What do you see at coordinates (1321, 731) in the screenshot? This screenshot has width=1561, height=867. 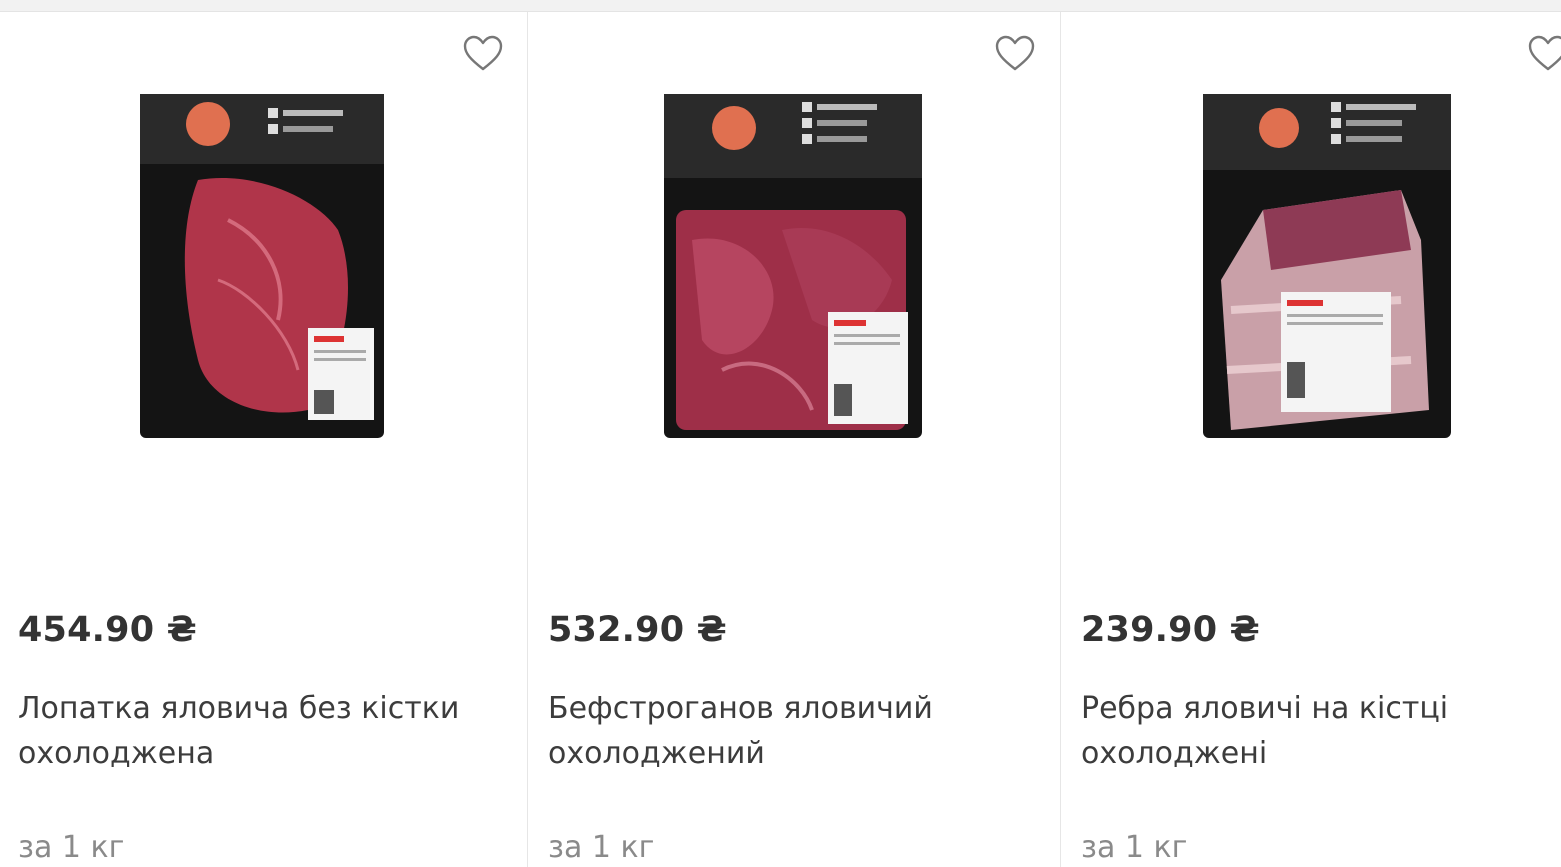 I see `product-title: Ребра яловичі на кістці охолоджені` at bounding box center [1321, 731].